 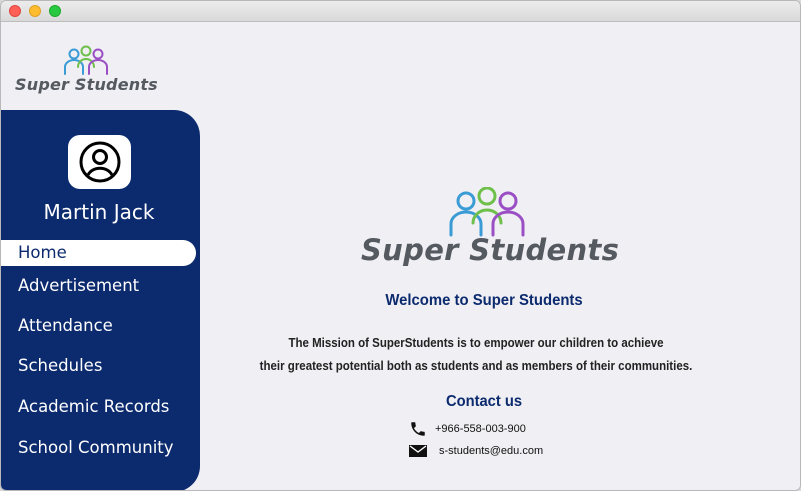 I want to click on phone-icon, so click(x=419, y=429).